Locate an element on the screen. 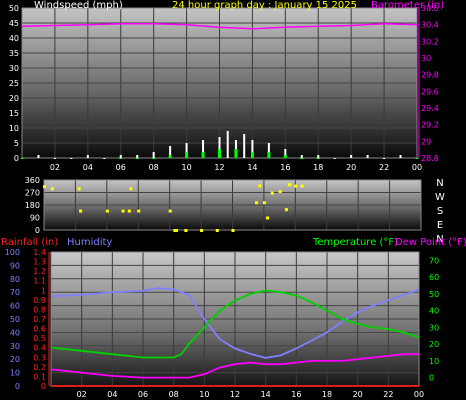 This screenshot has width=466, height=400. humidity-tick-label: 90 is located at coordinates (15, 265).